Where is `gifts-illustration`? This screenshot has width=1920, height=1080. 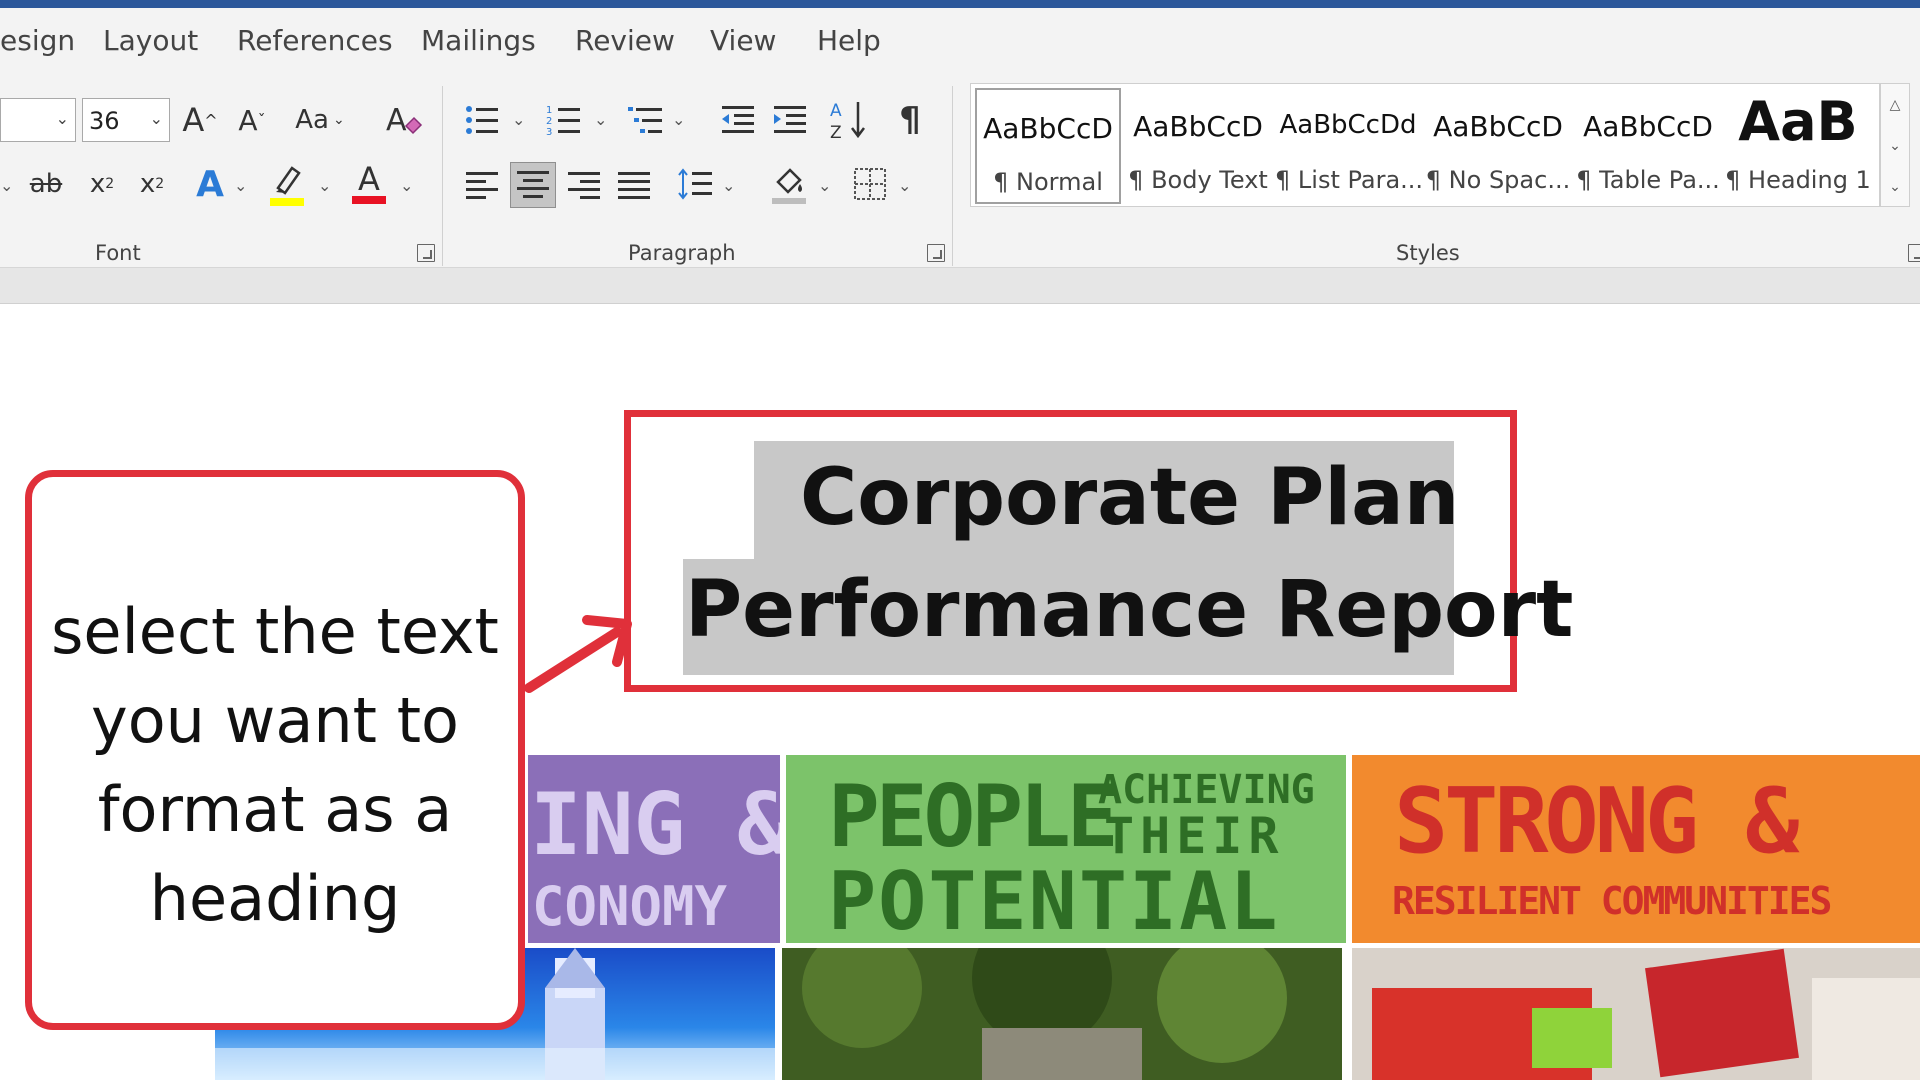
gifts-illustration is located at coordinates (1636, 1014).